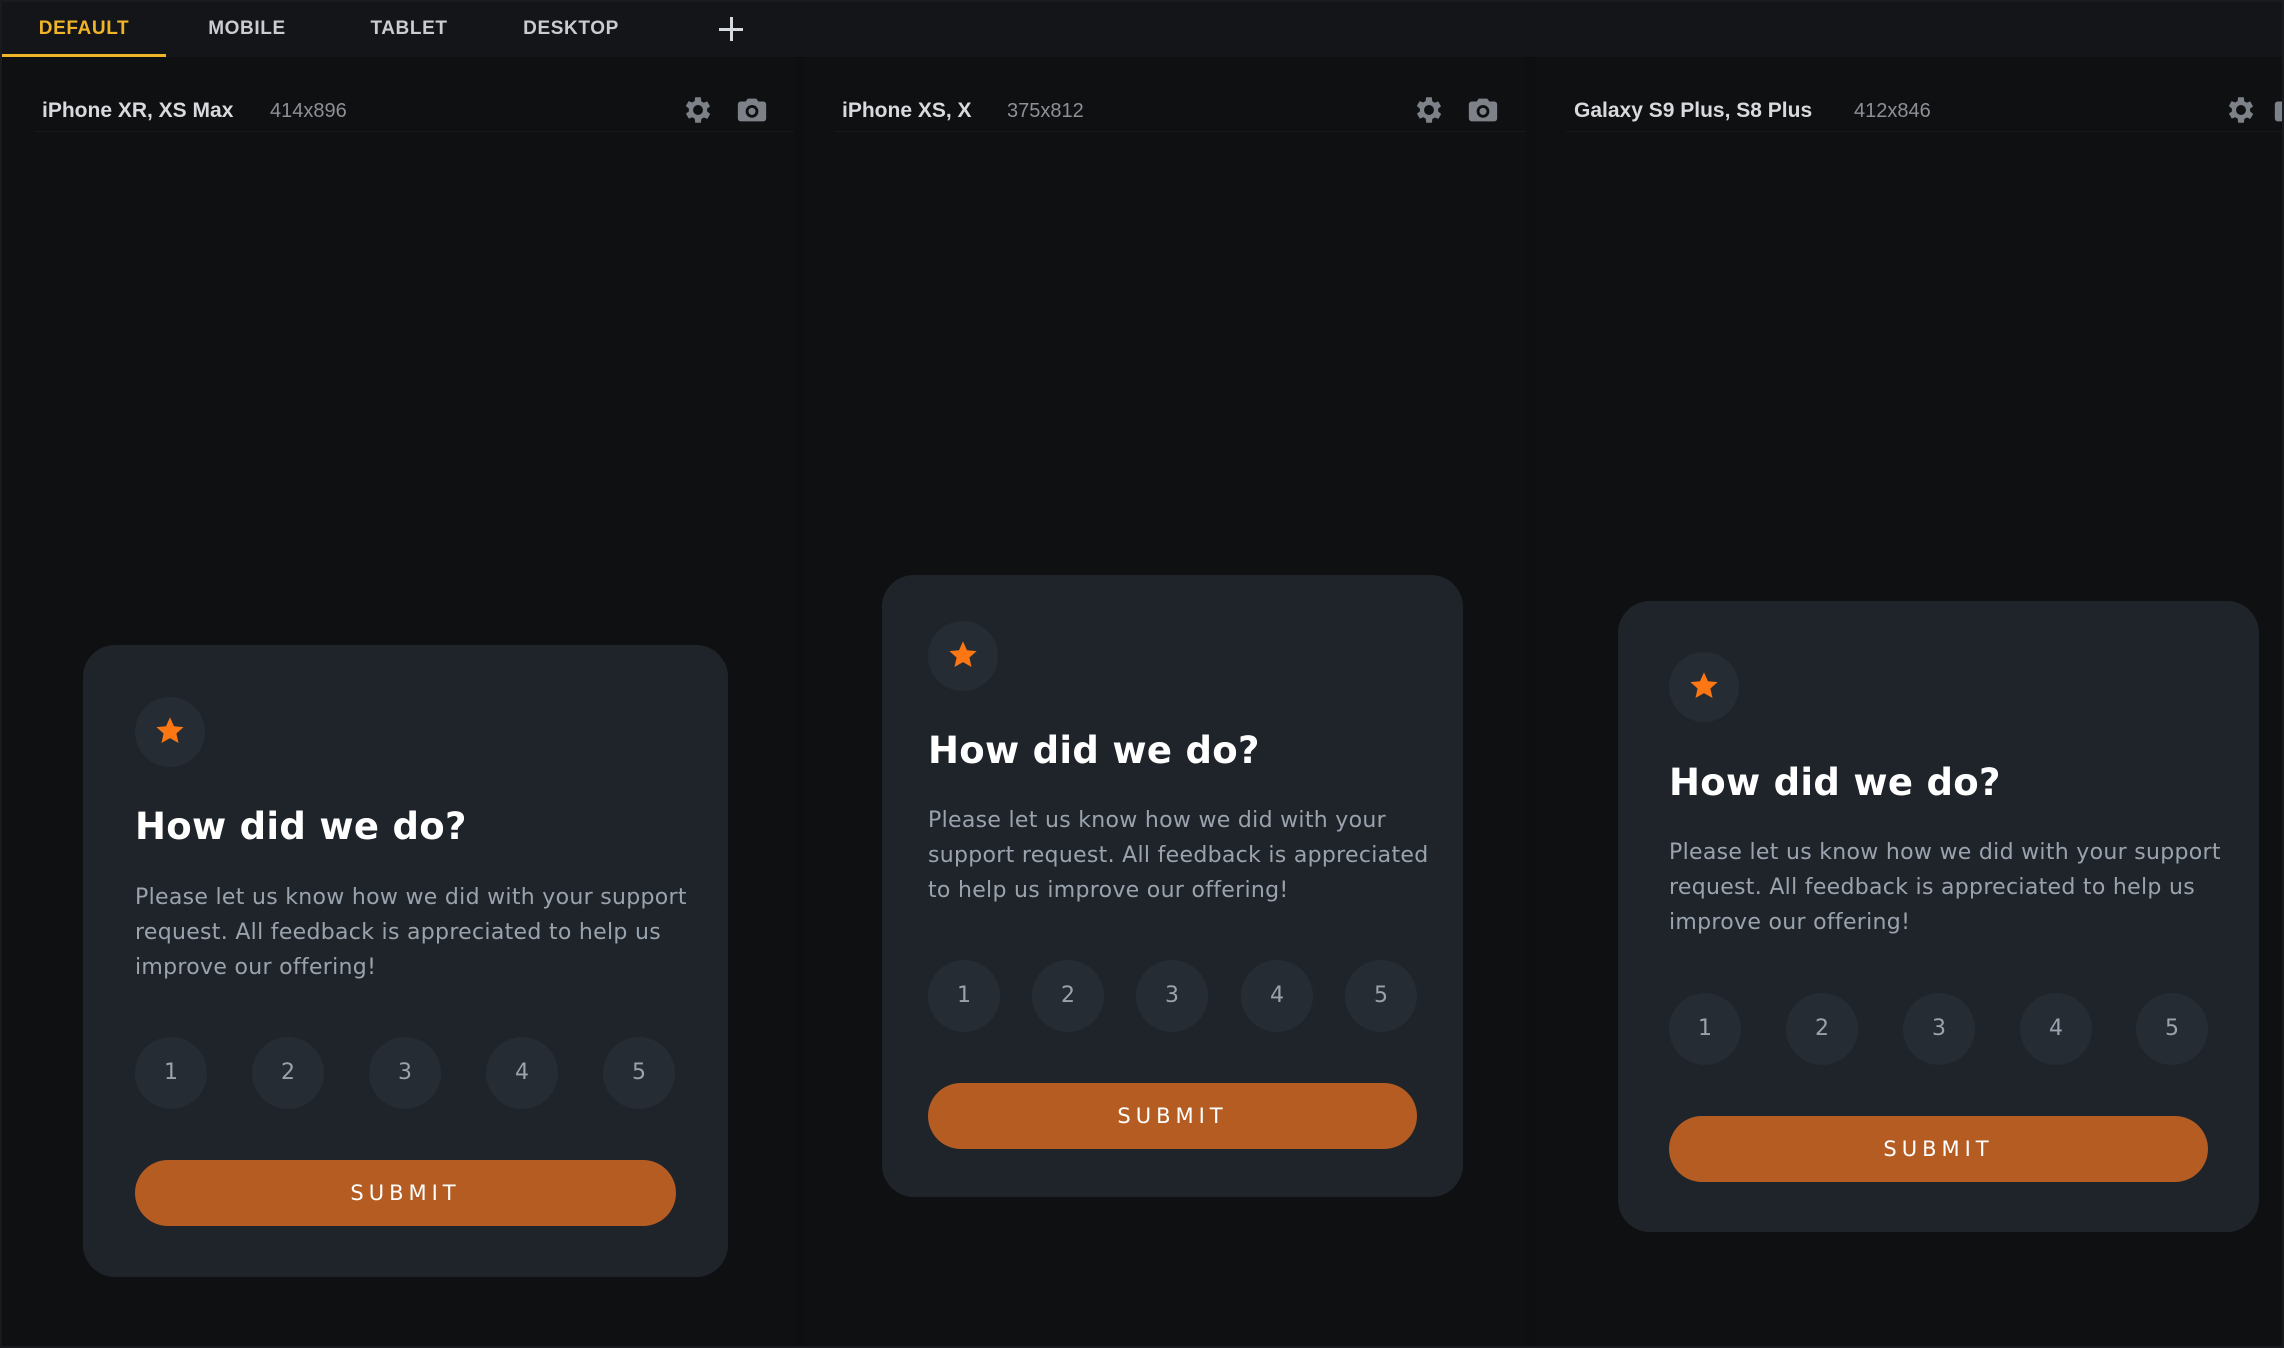 This screenshot has height=1348, width=2284. I want to click on device-size: 414x896, so click(308, 111).